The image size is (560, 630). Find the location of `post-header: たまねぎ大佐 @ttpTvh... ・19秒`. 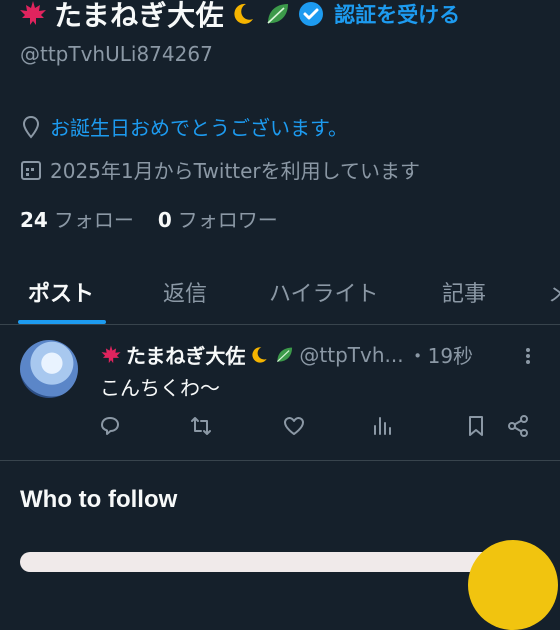

post-header: たまねぎ大佐 @ttpTvh... ・19秒 is located at coordinates (286, 354).